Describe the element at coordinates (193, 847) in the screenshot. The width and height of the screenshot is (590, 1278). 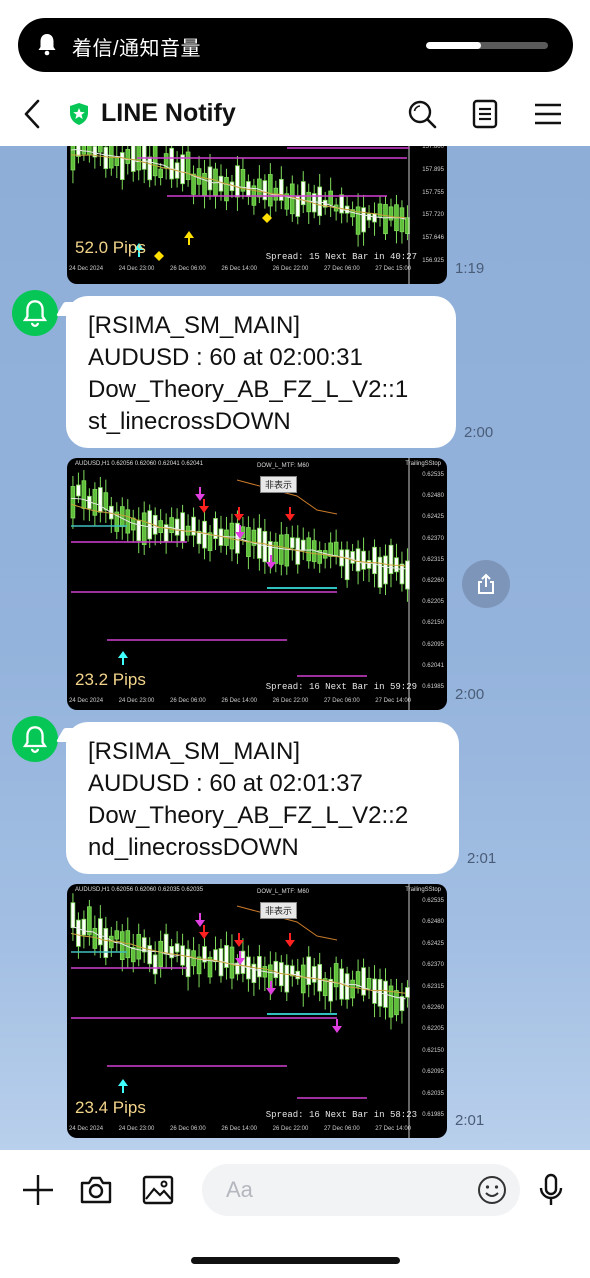
I see `message-line: nd_linecrossDOWN` at that location.